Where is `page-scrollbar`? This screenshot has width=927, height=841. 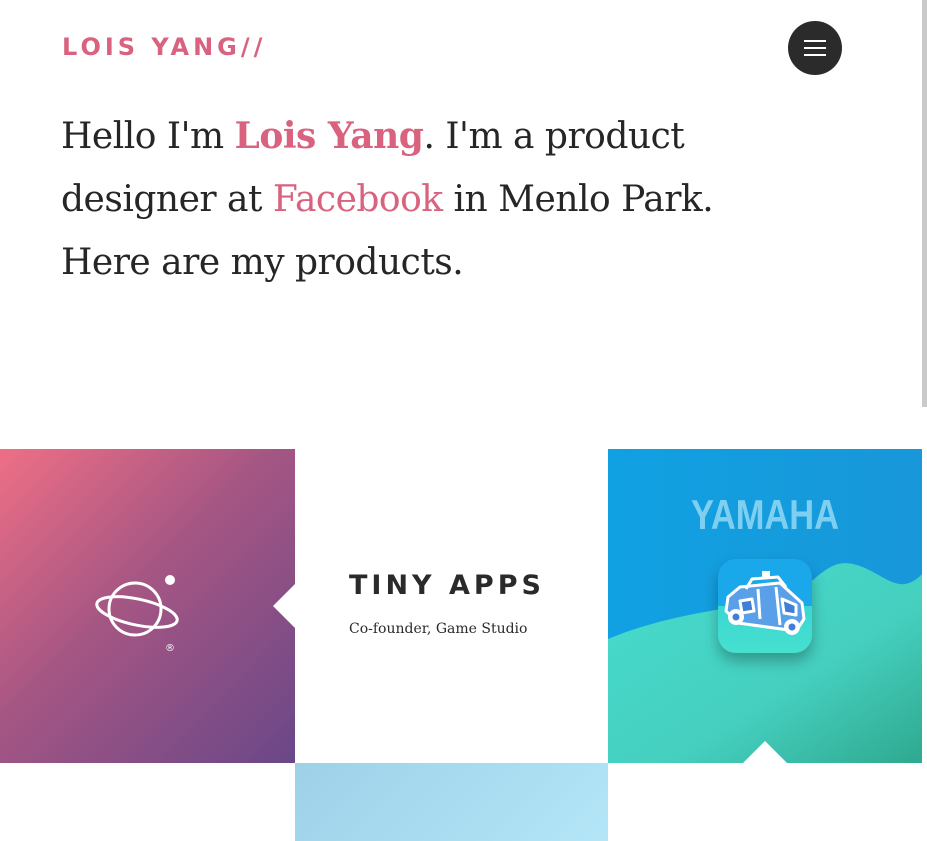
page-scrollbar is located at coordinates (924, 203).